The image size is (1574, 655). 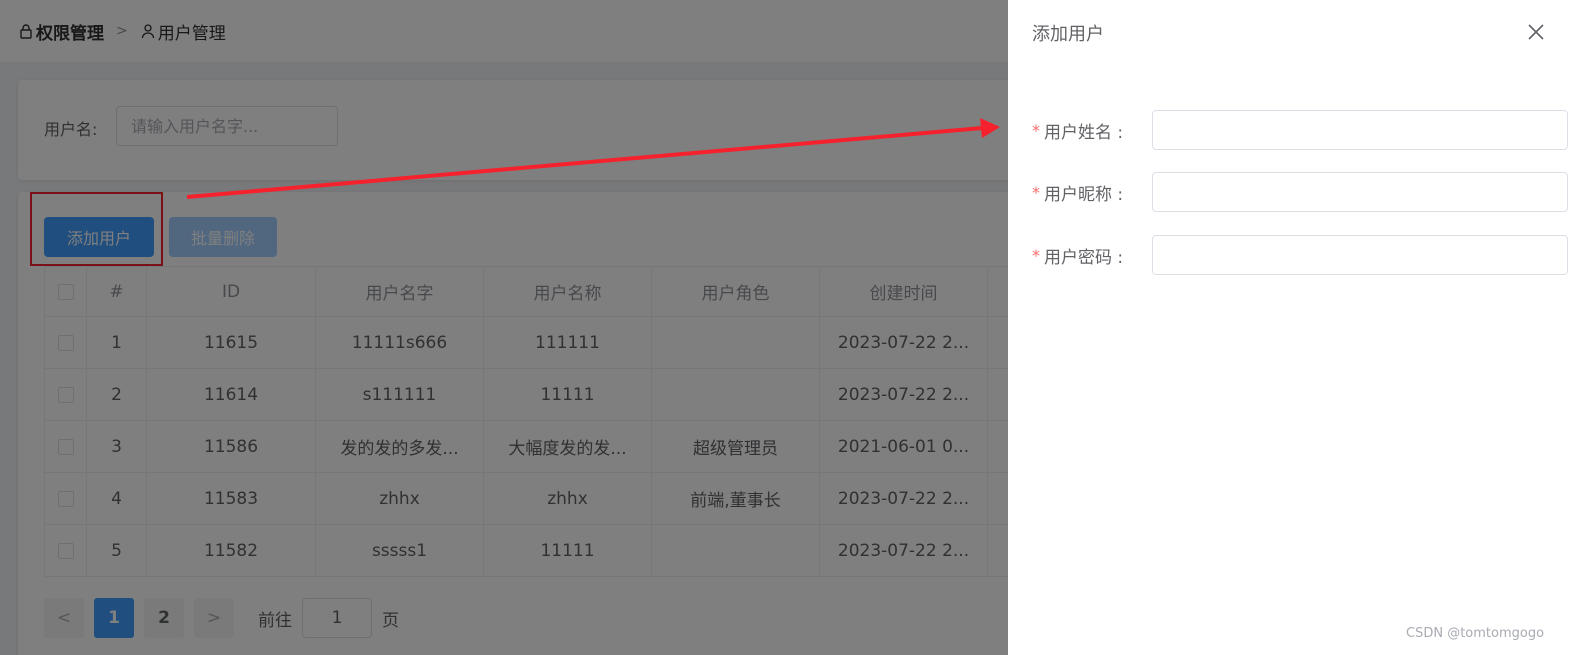 I want to click on form-row-nickname: * 用户昵称 :, so click(x=1300, y=192).